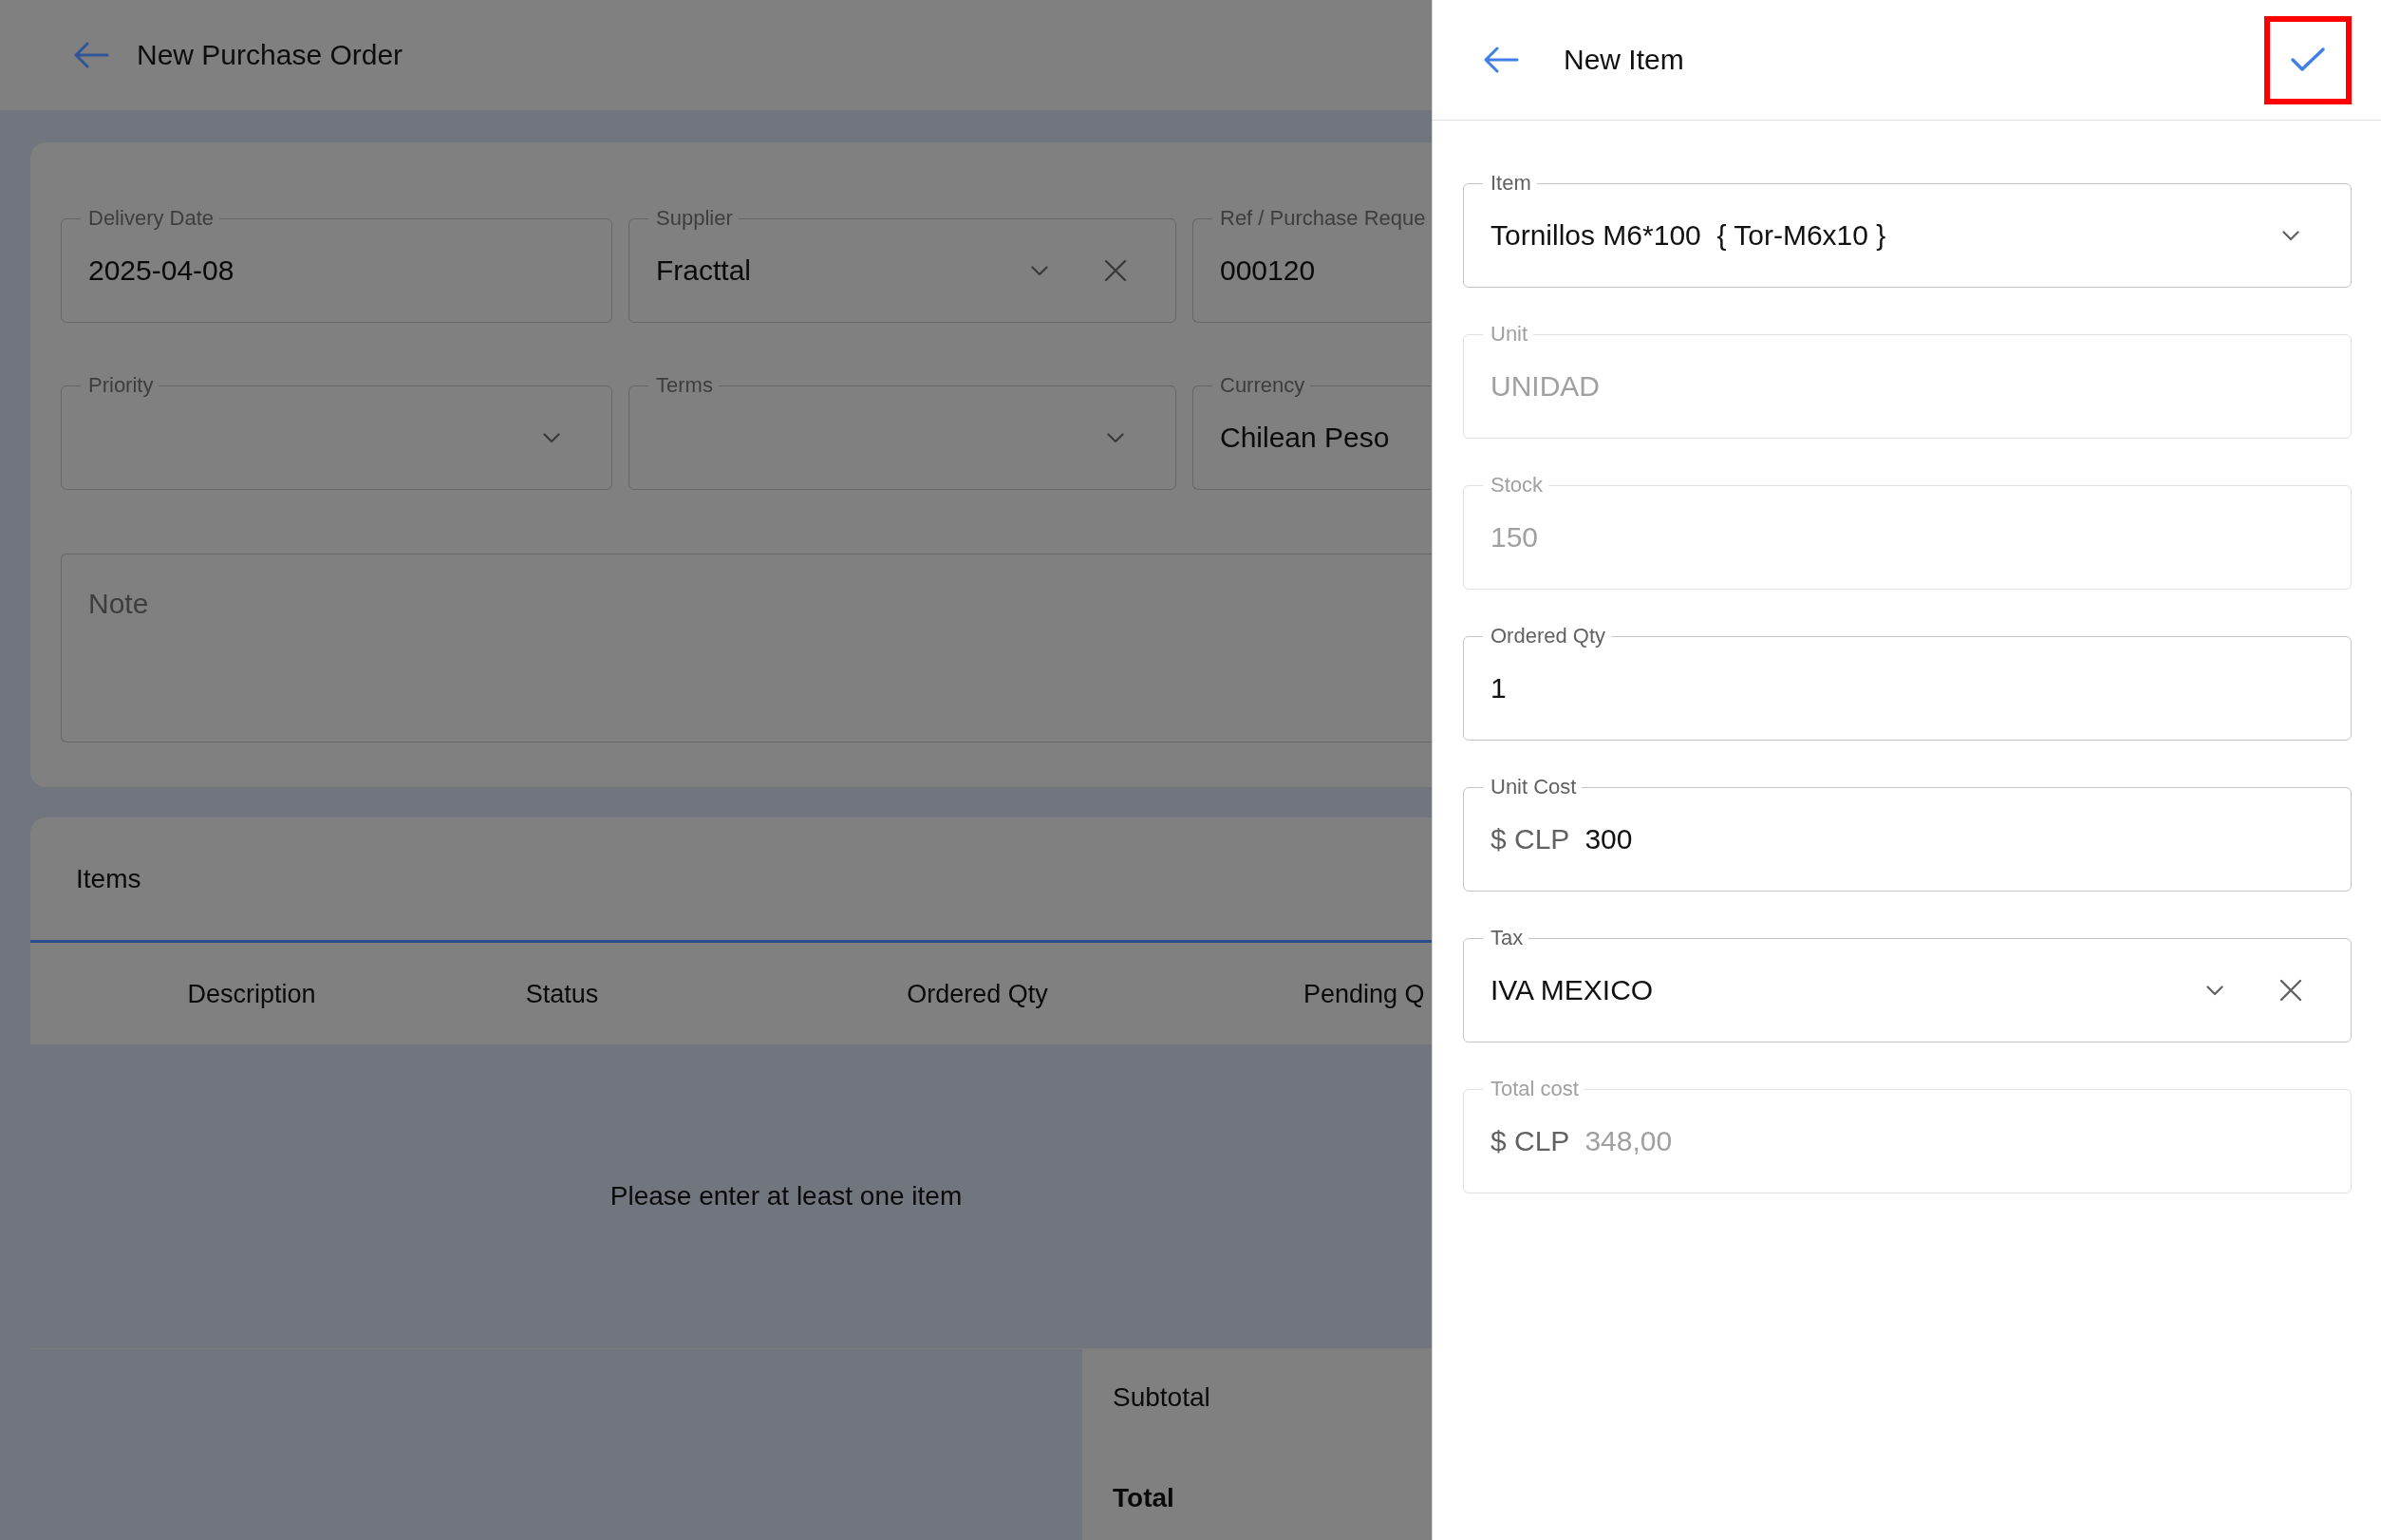 This screenshot has height=1540, width=2381. What do you see at coordinates (1549, 636) in the screenshot?
I see `field-label: Ordered Qty` at bounding box center [1549, 636].